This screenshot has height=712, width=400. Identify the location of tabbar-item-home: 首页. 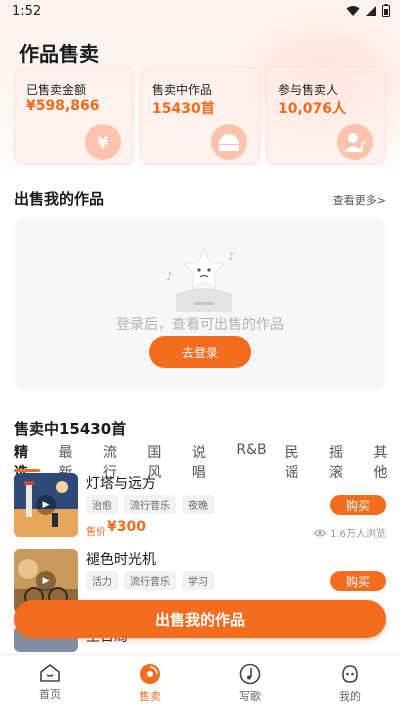
(50, 683).